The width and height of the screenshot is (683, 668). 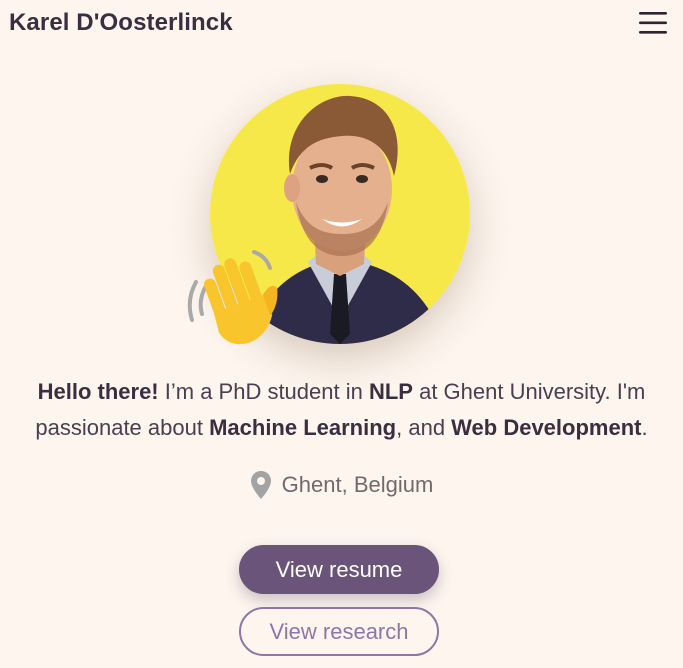 I want to click on intro-interest-ml: Machine Learning, so click(x=303, y=427).